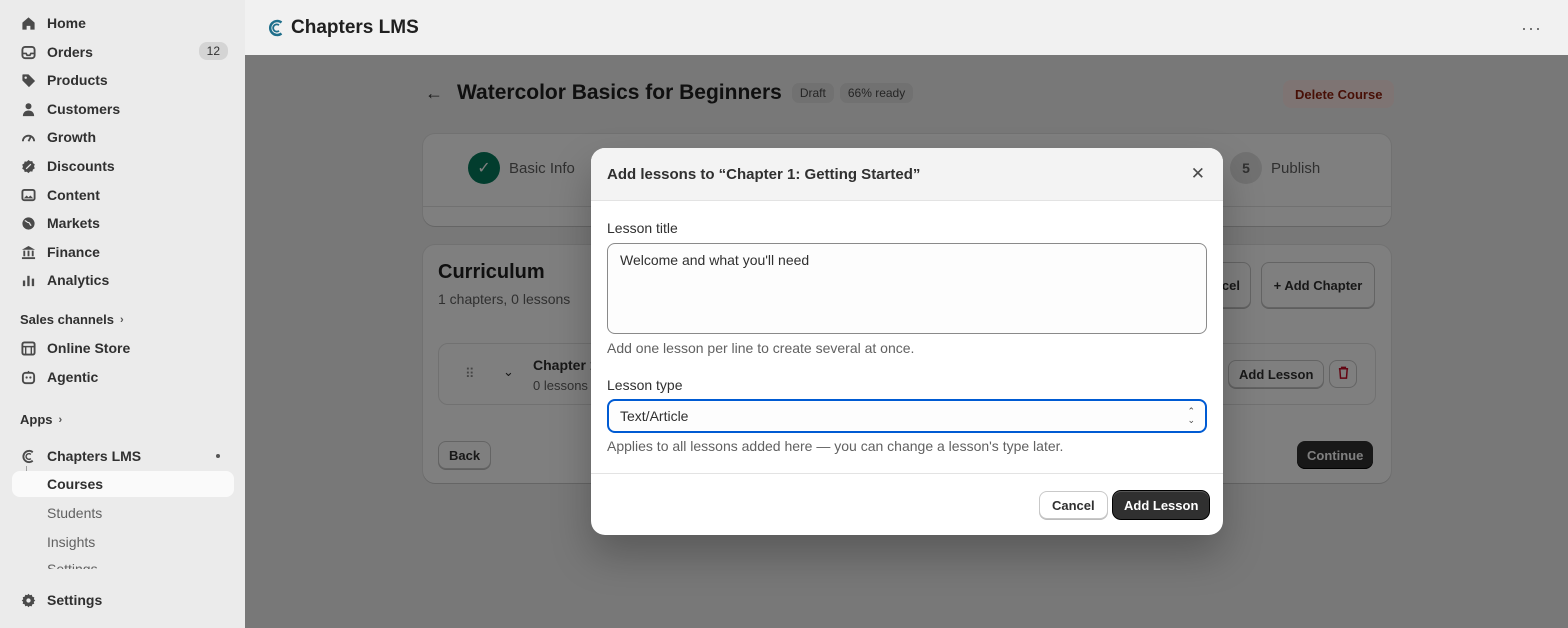 This screenshot has height=628, width=1568. I want to click on sidebar-item-discounts: Discounts, so click(123, 166).